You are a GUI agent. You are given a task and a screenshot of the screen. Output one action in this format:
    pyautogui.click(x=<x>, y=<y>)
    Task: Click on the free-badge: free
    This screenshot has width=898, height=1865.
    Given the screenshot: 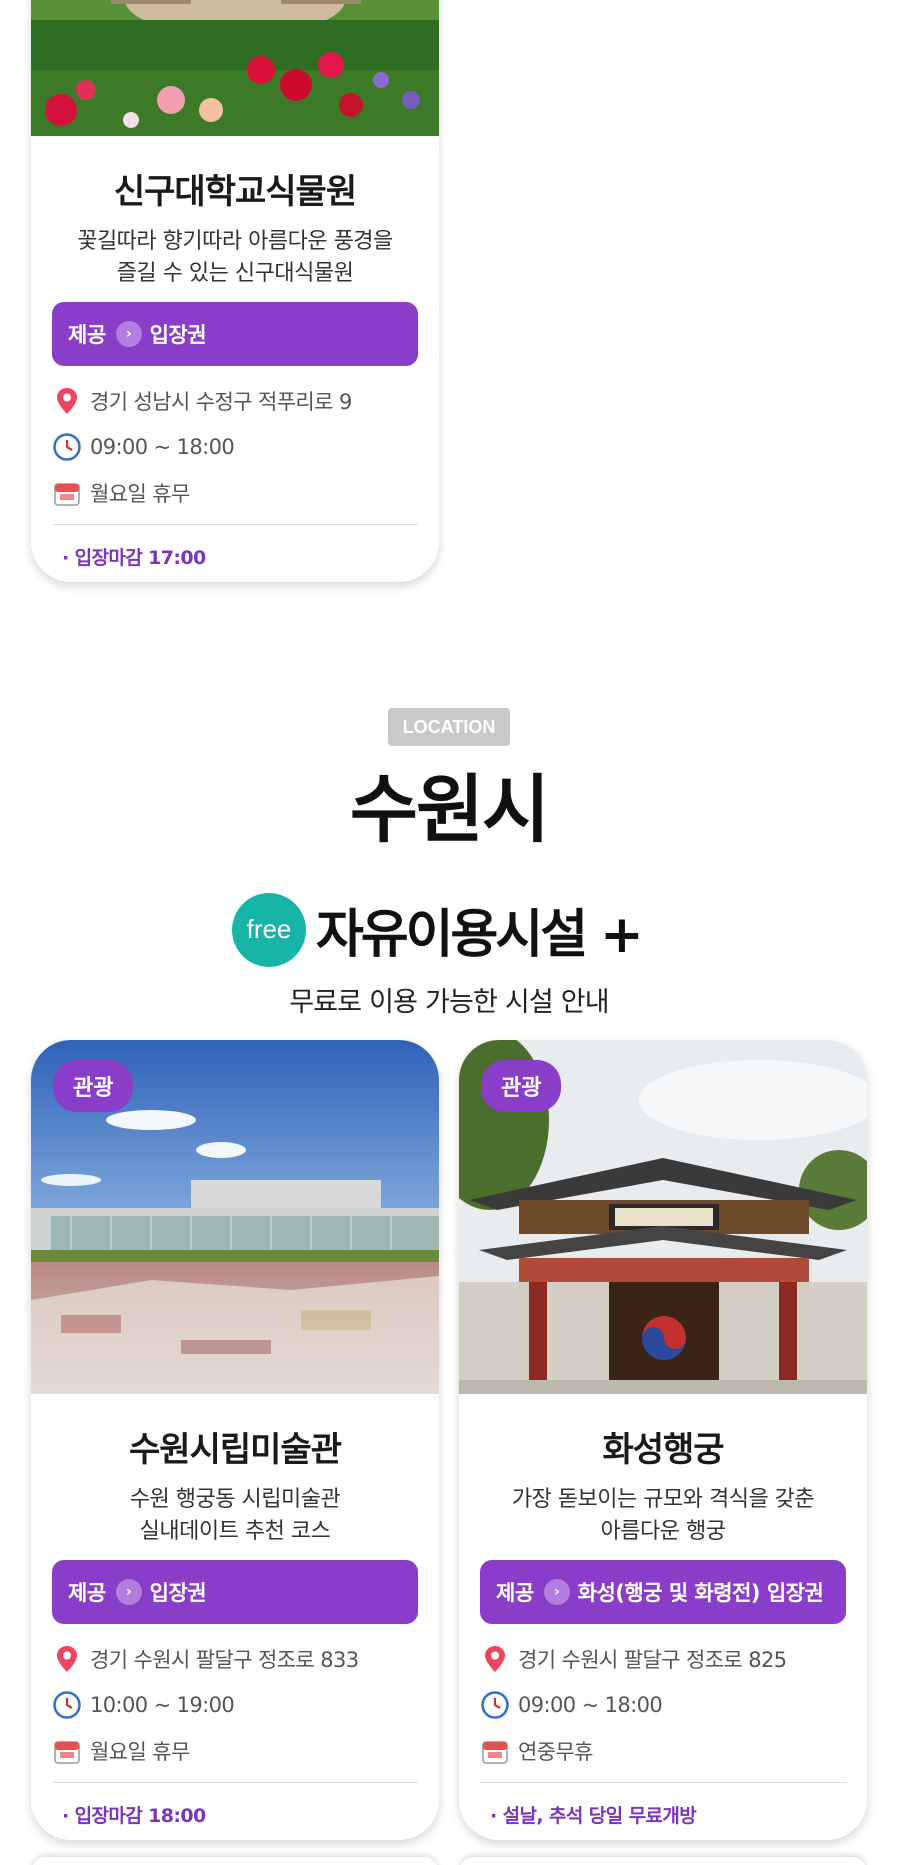 What is the action you would take?
    pyautogui.click(x=269, y=929)
    